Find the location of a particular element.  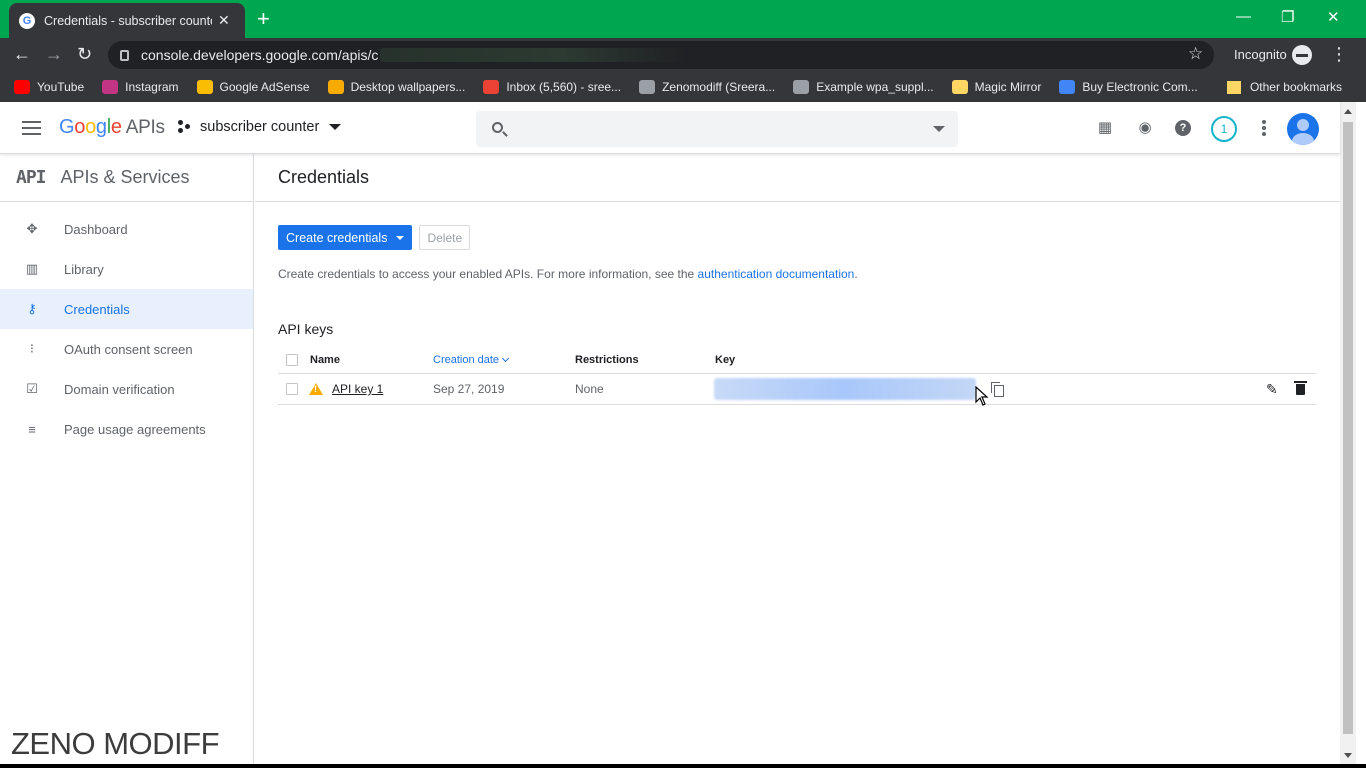

settings-list-icon: ≡ is located at coordinates (32, 429).